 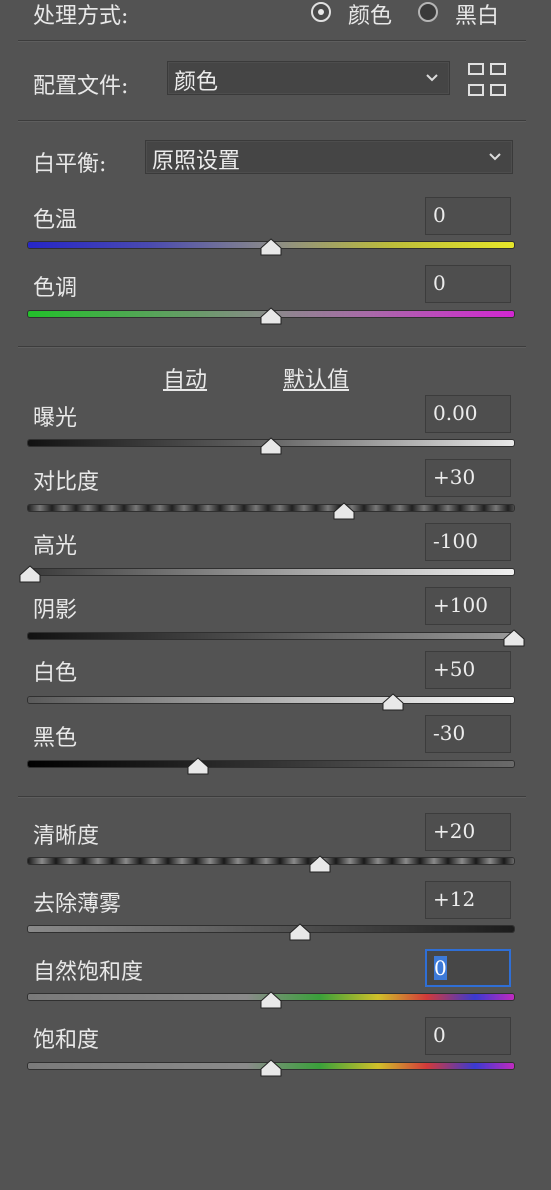 What do you see at coordinates (468, 670) in the screenshot?
I see `whites-input: +50` at bounding box center [468, 670].